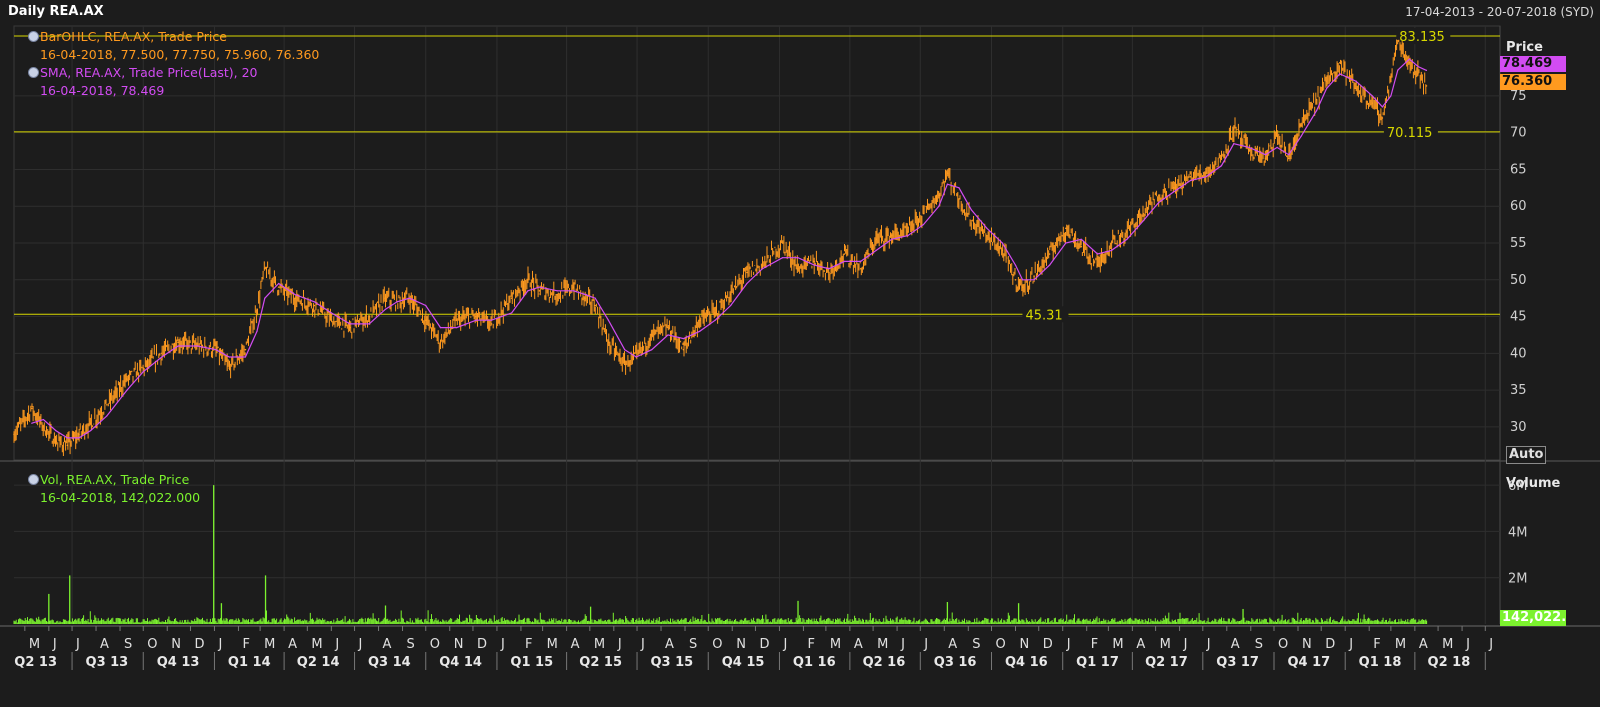  I want to click on quarter-label: Q4 13, so click(178, 662).